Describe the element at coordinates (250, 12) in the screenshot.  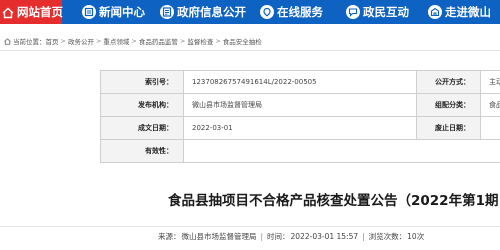
I see `top-navigation: 网站首页 新闻中心 政府信息公开 在线服务 政民互动 走进微山` at that location.